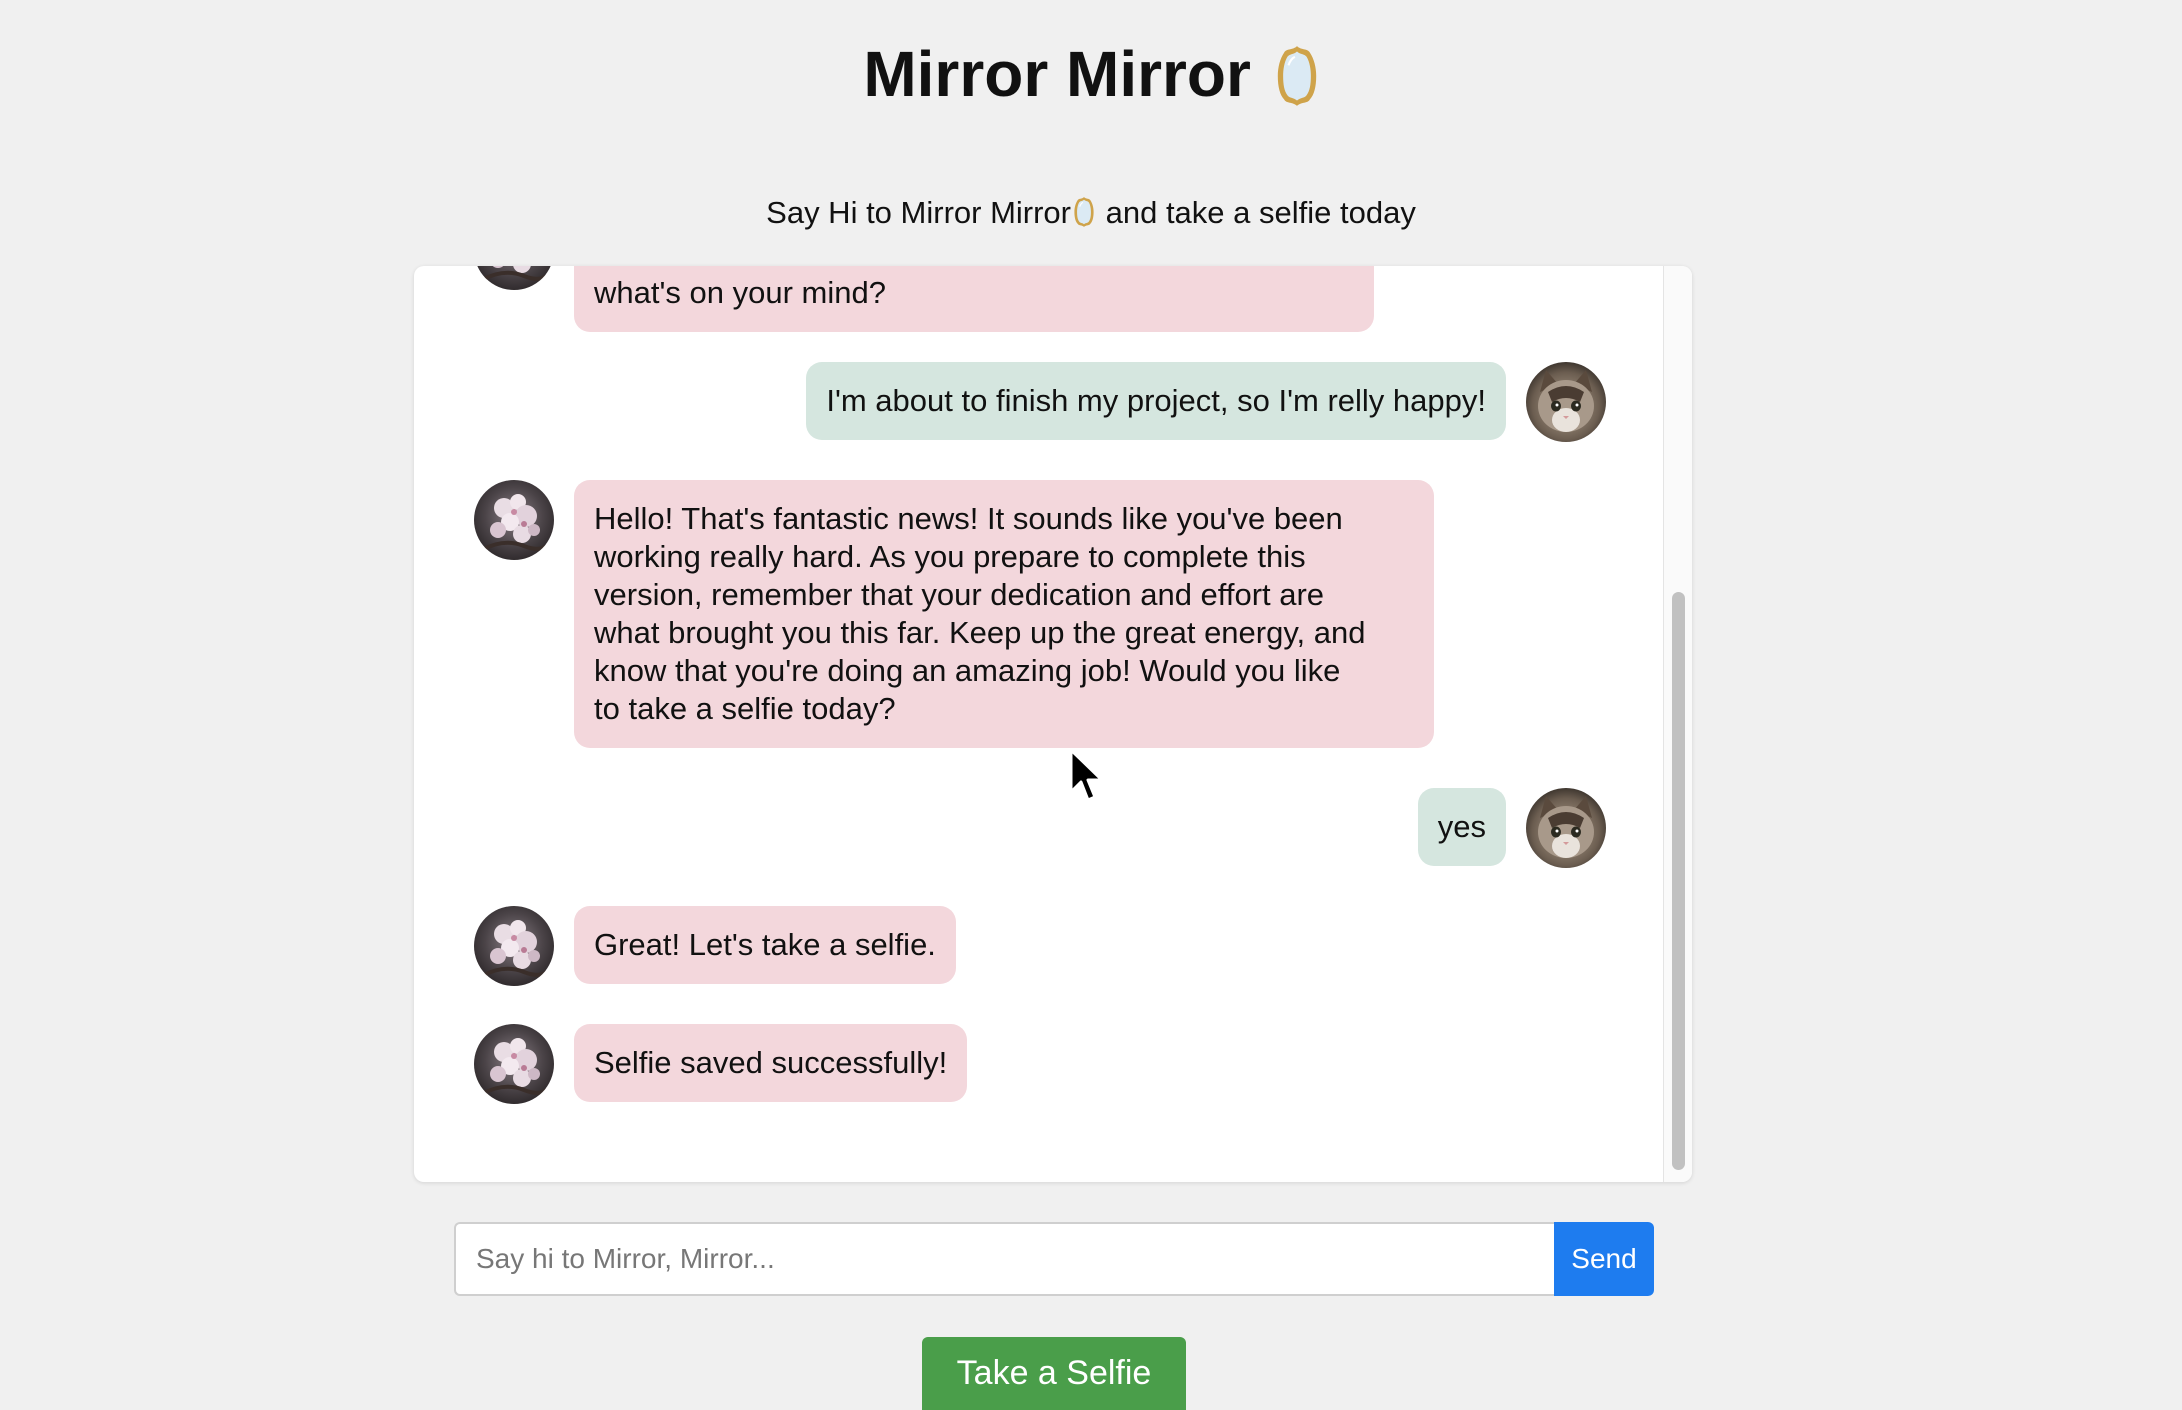 The width and height of the screenshot is (2182, 1410). Describe the element at coordinates (1004, 1259) in the screenshot. I see `message-input` at that location.